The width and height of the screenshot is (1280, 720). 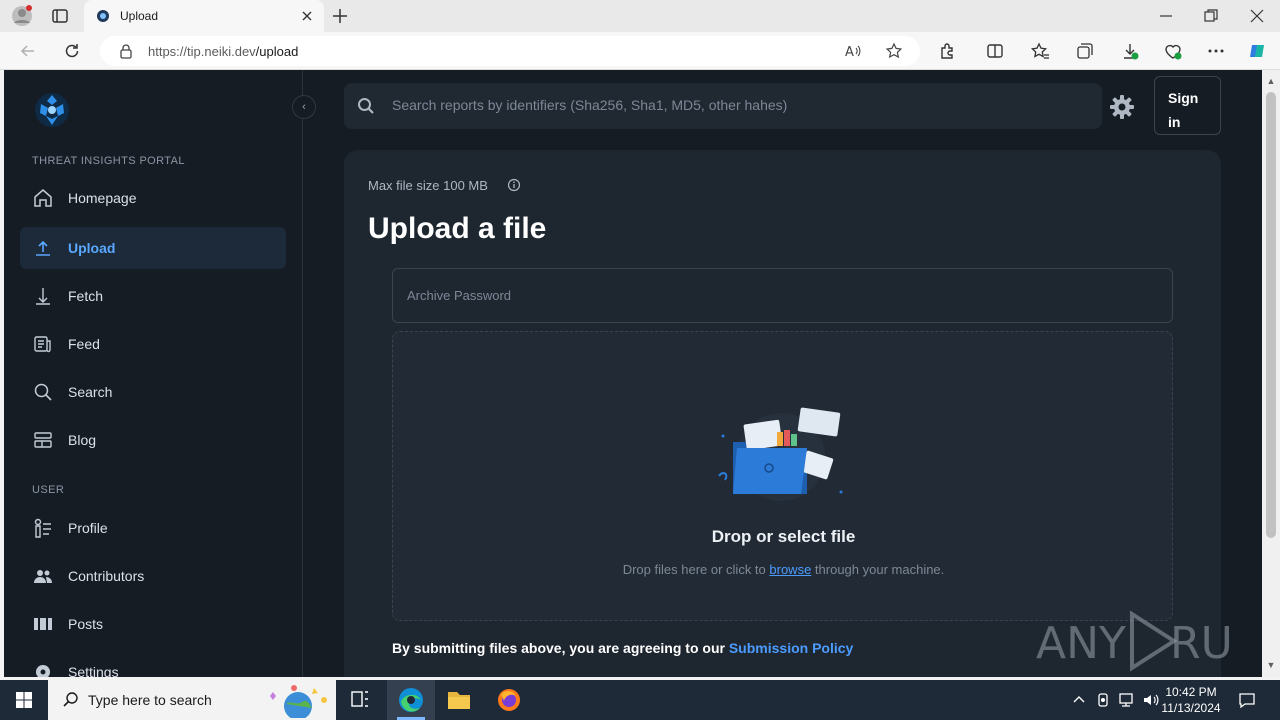 I want to click on show-hidden-icons-icon, so click(x=1079, y=700).